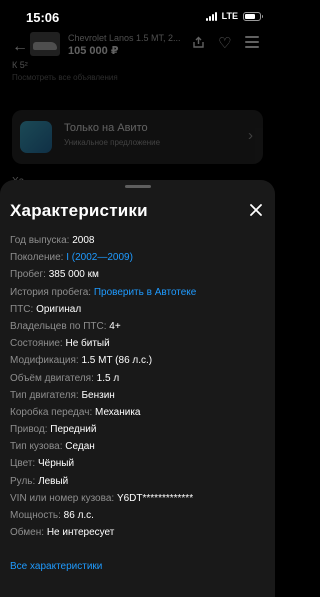 This screenshot has height=597, width=320. What do you see at coordinates (43, 17) in the screenshot?
I see `status-time: 15:06` at bounding box center [43, 17].